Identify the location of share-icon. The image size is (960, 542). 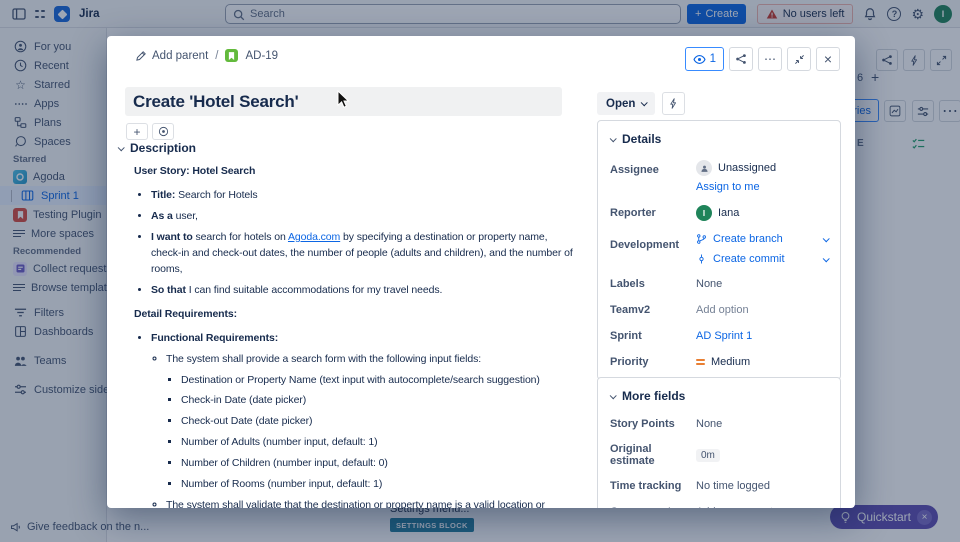
(741, 59).